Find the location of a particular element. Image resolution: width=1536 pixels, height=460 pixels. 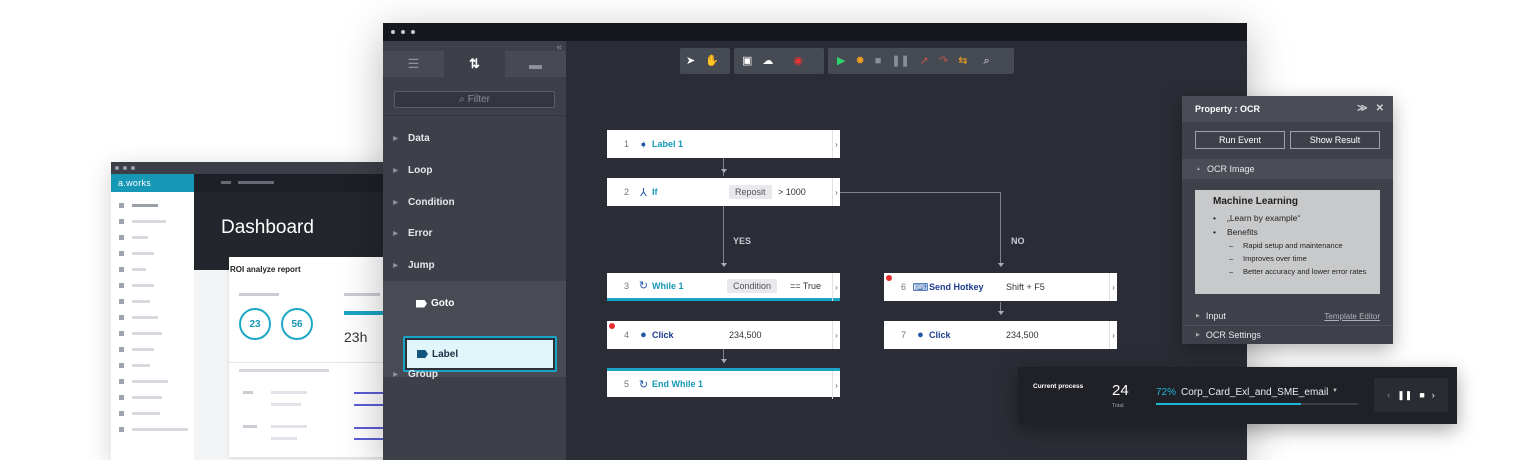

flow-node: 3 ↻ While 1 Condition == True › is located at coordinates (723, 287).